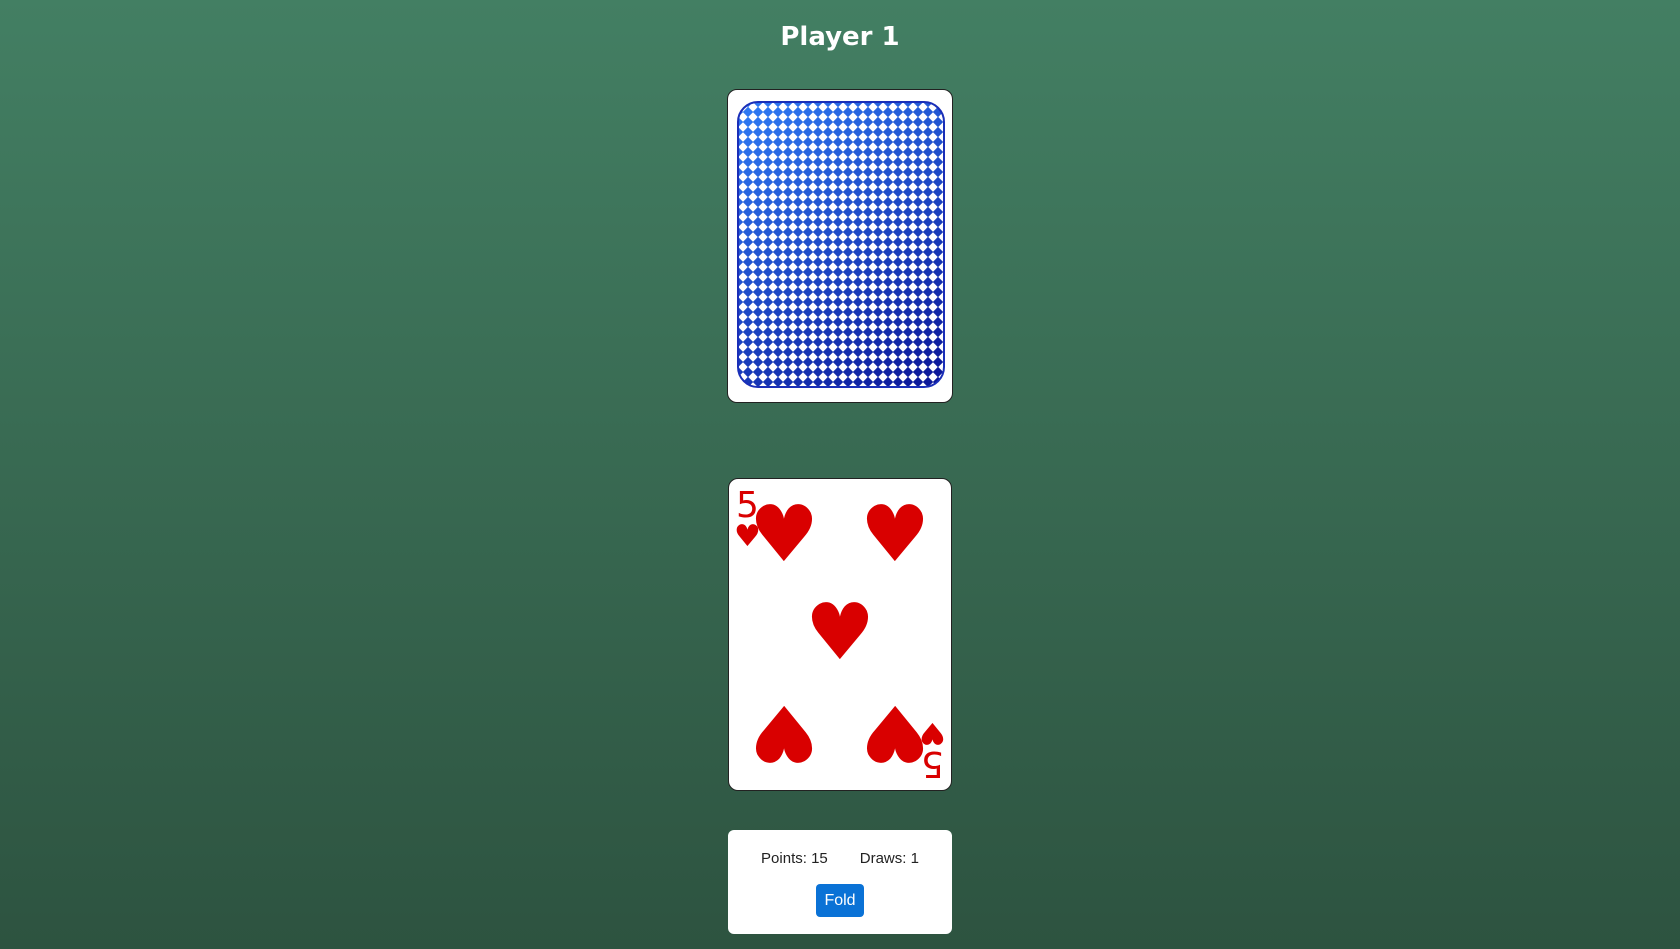 Image resolution: width=1680 pixels, height=949 pixels. I want to click on card-corner-bottom-right: 5 ♥, so click(932, 749).